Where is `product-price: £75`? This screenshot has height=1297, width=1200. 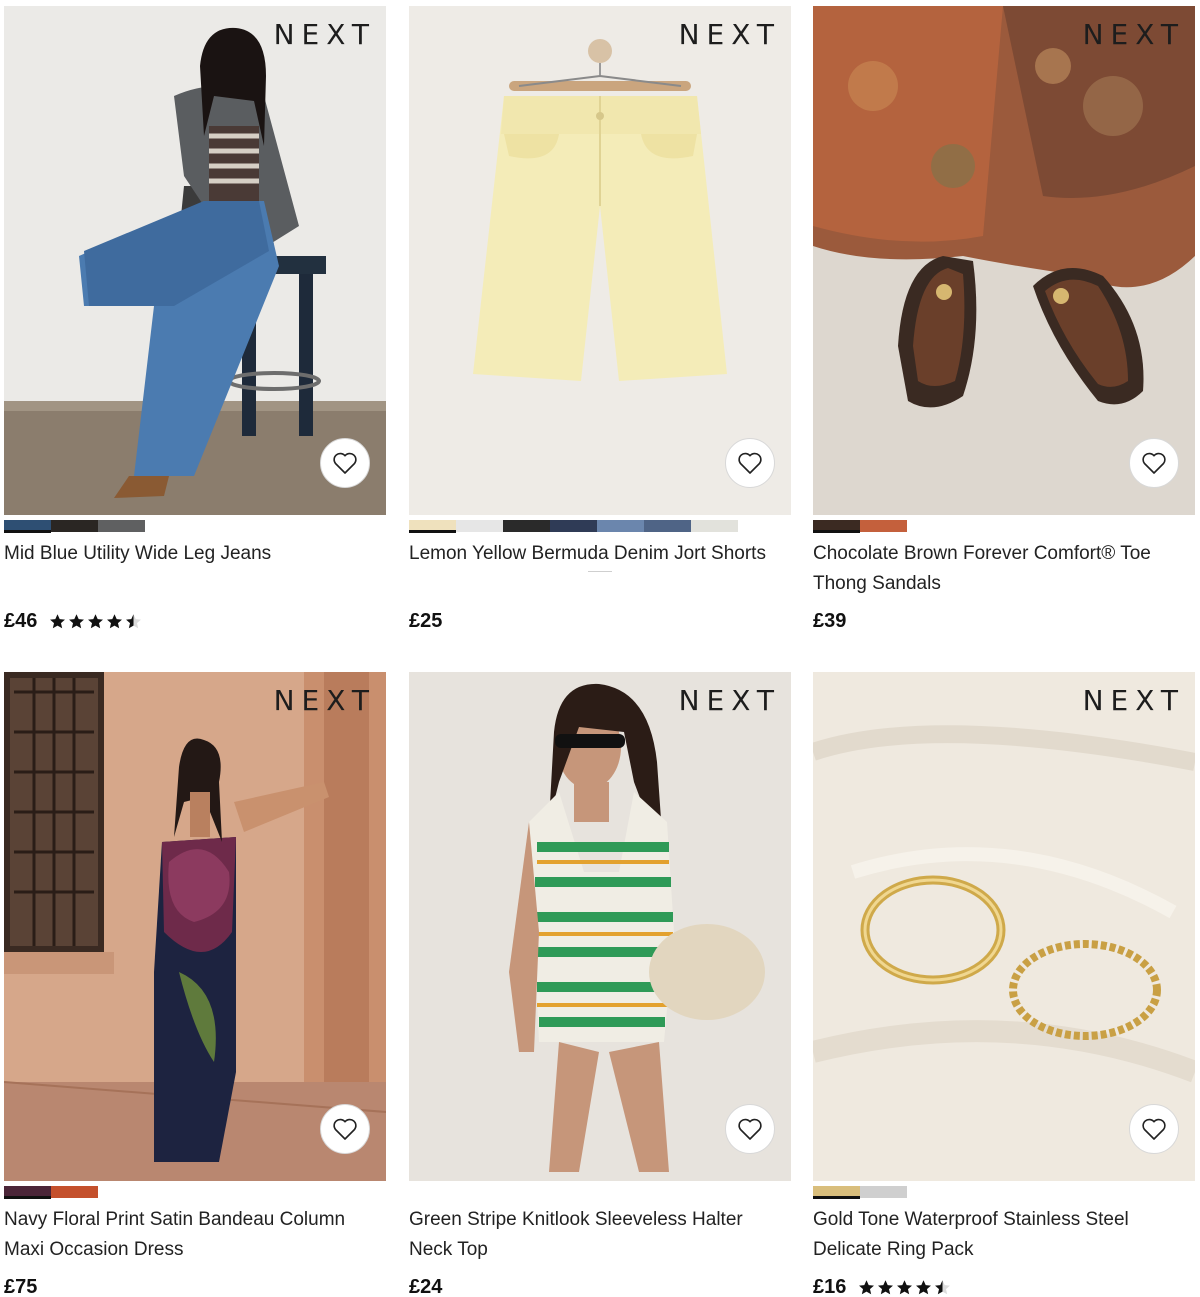
product-price: £75 is located at coordinates (21, 1286).